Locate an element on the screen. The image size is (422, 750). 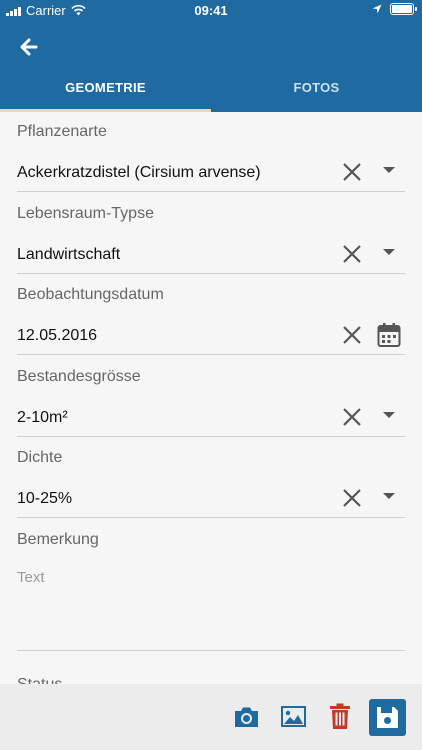
field-label: Lebensraum-Typse is located at coordinates (85, 213).